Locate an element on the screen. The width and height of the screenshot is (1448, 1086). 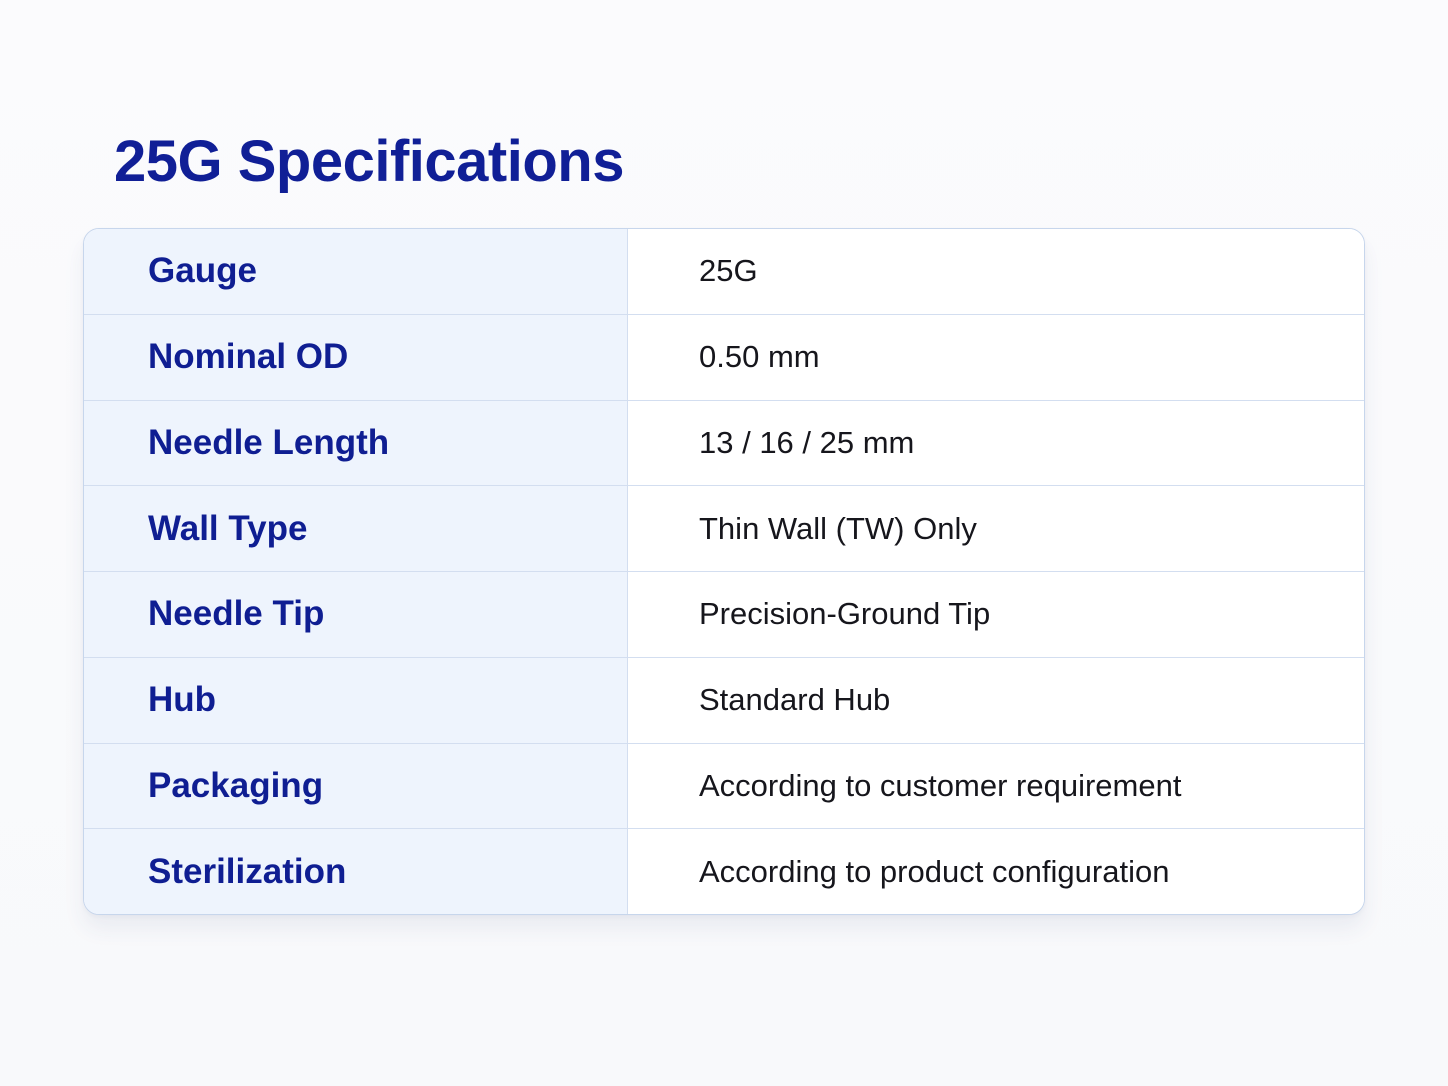
spec-value: 25G is located at coordinates (728, 271).